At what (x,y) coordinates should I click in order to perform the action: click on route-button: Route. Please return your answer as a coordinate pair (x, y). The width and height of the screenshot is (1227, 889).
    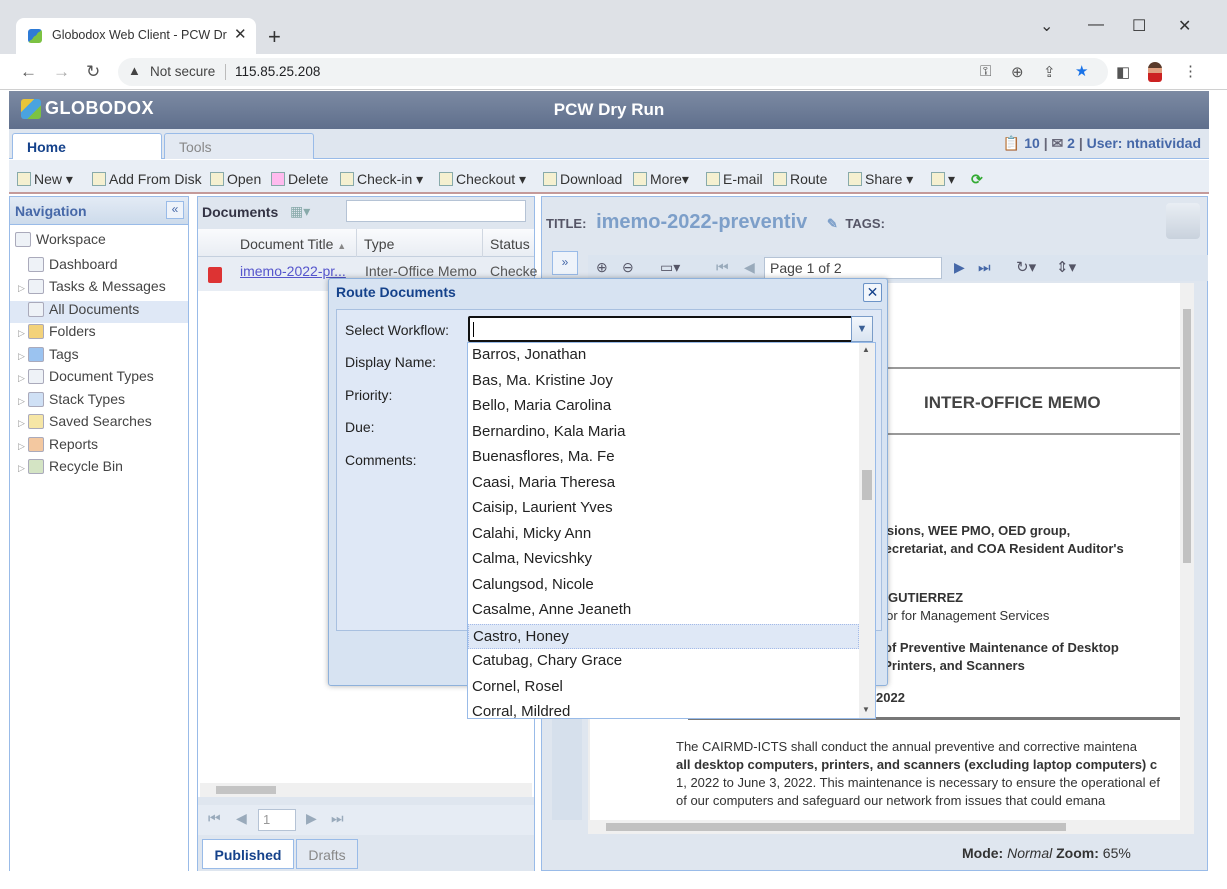
    Looking at the image, I should click on (800, 179).